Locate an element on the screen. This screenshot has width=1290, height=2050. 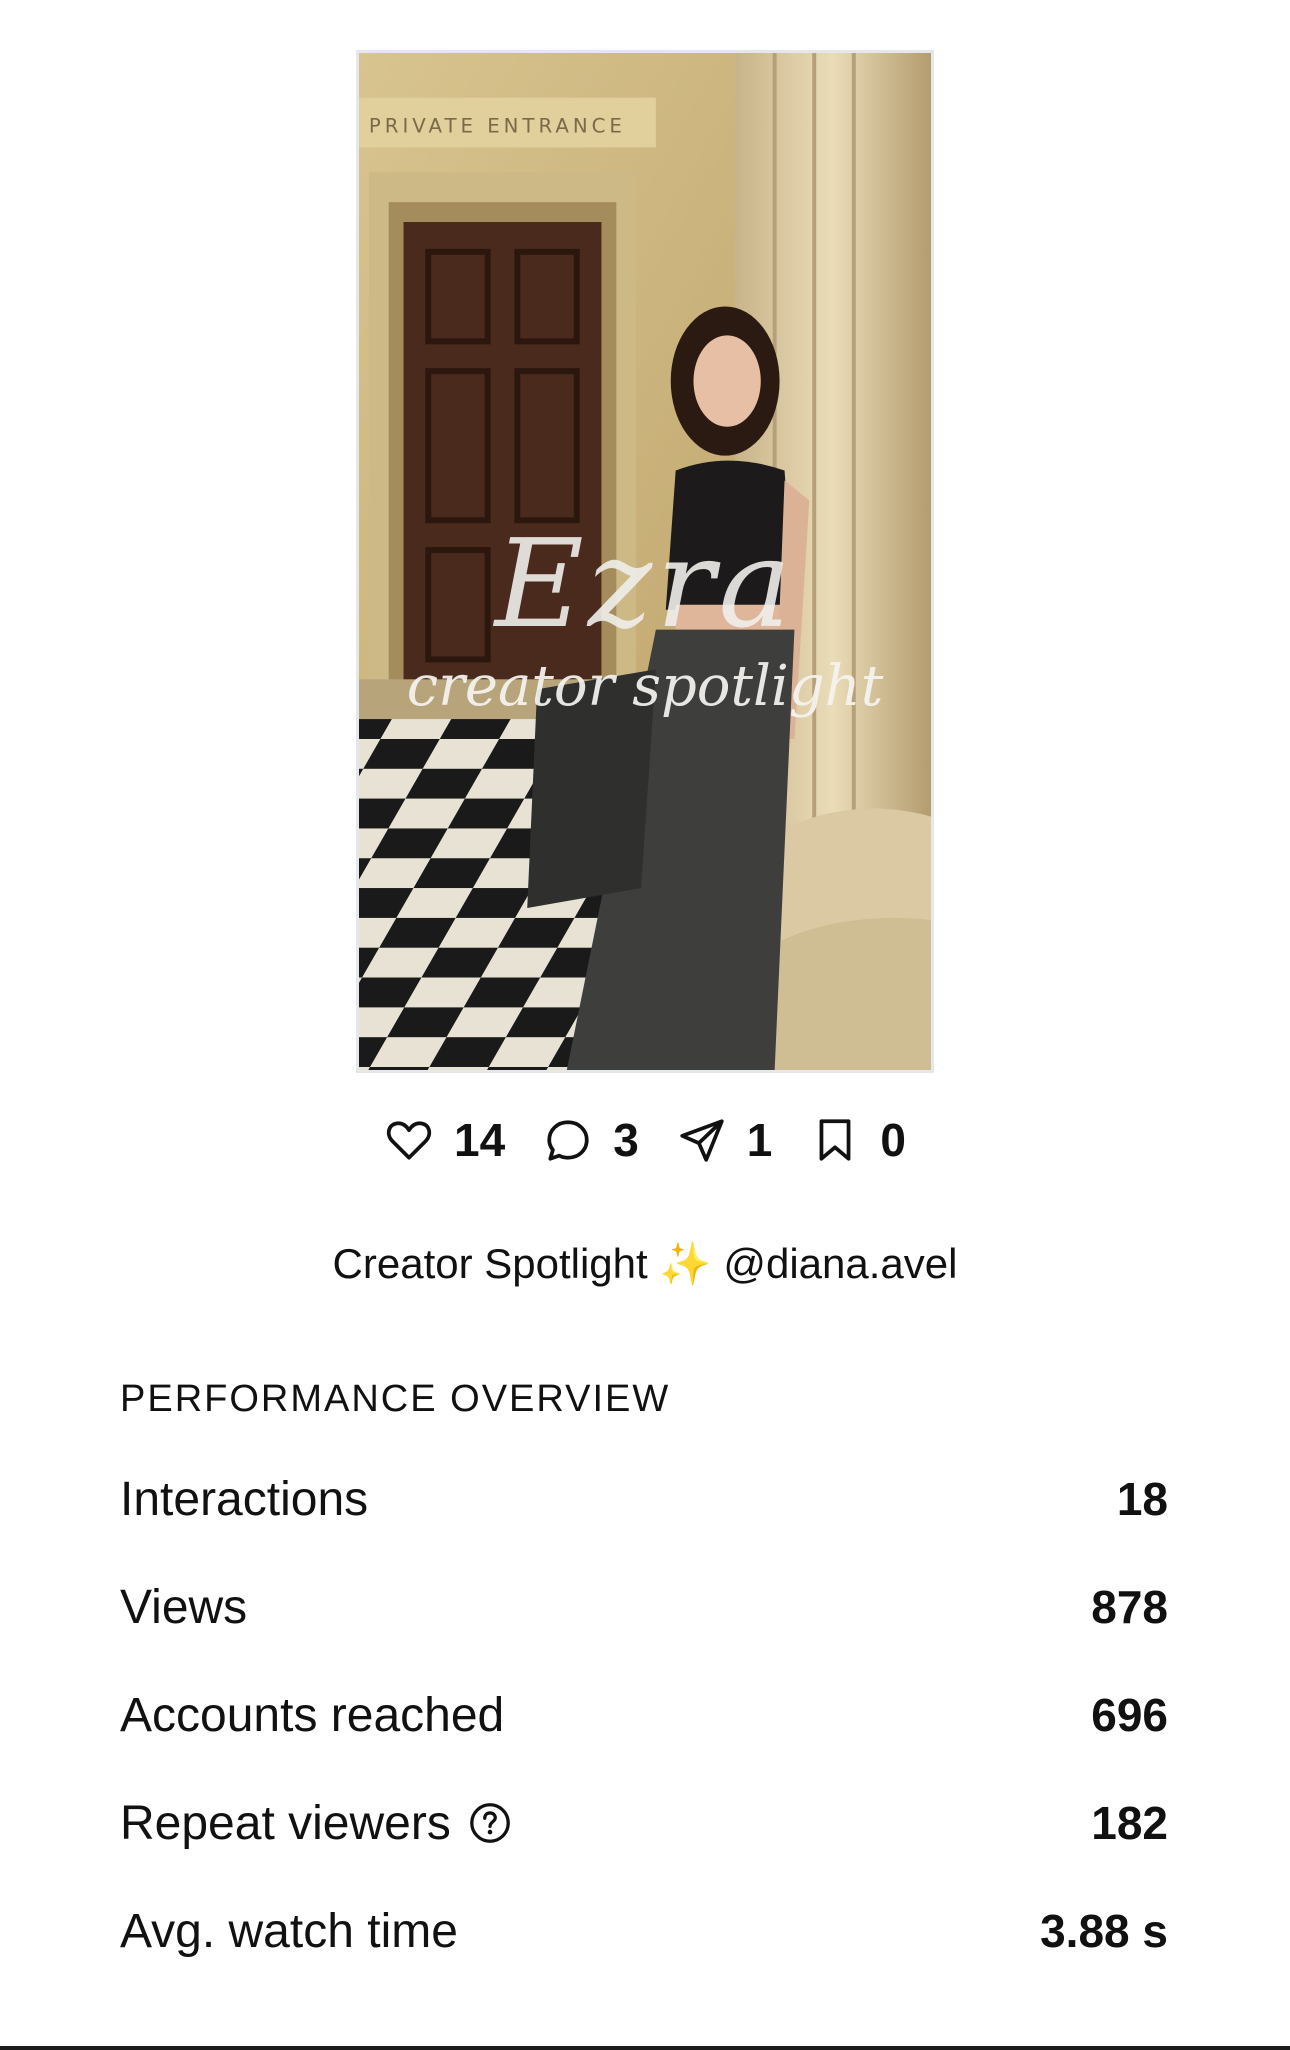
metric-value: 18 is located at coordinates (1142, 1499).